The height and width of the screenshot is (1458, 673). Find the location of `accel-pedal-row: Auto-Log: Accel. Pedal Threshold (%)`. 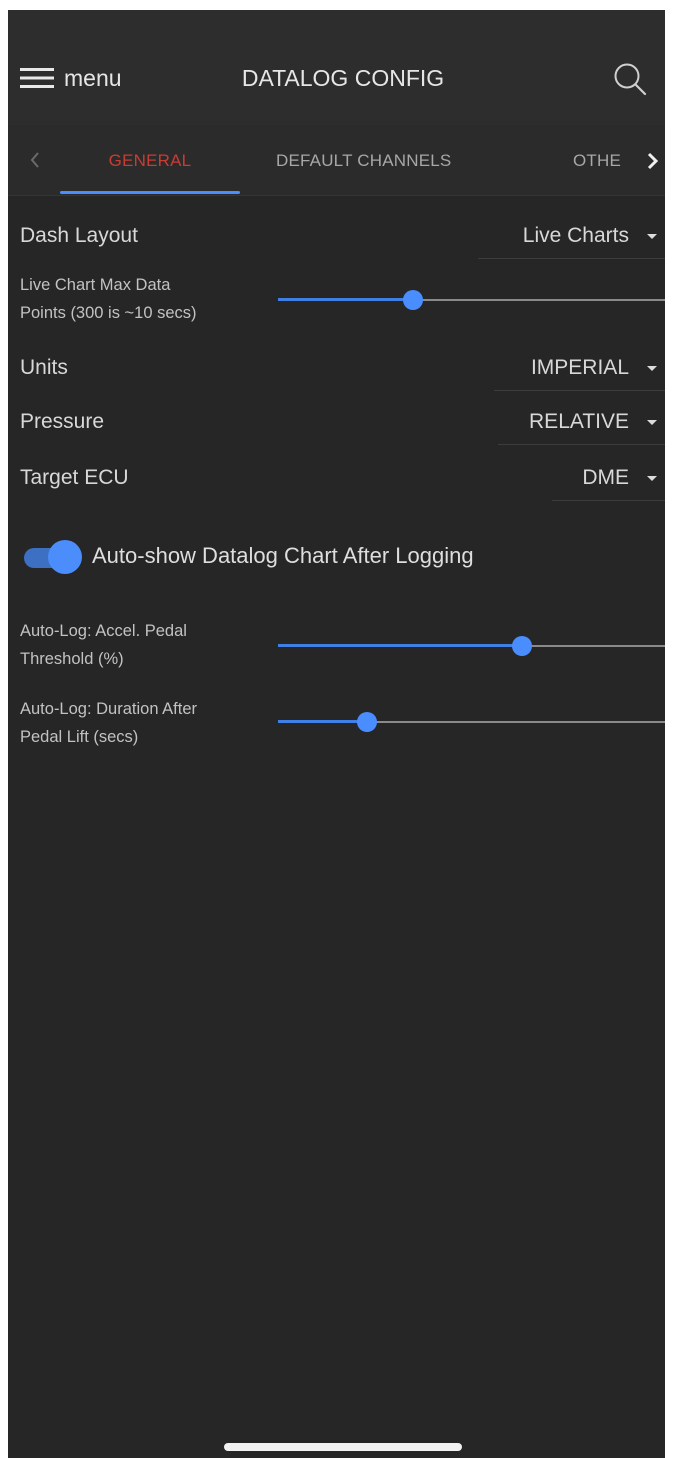

accel-pedal-row: Auto-Log: Accel. Pedal Threshold (%) is located at coordinates (342, 650).